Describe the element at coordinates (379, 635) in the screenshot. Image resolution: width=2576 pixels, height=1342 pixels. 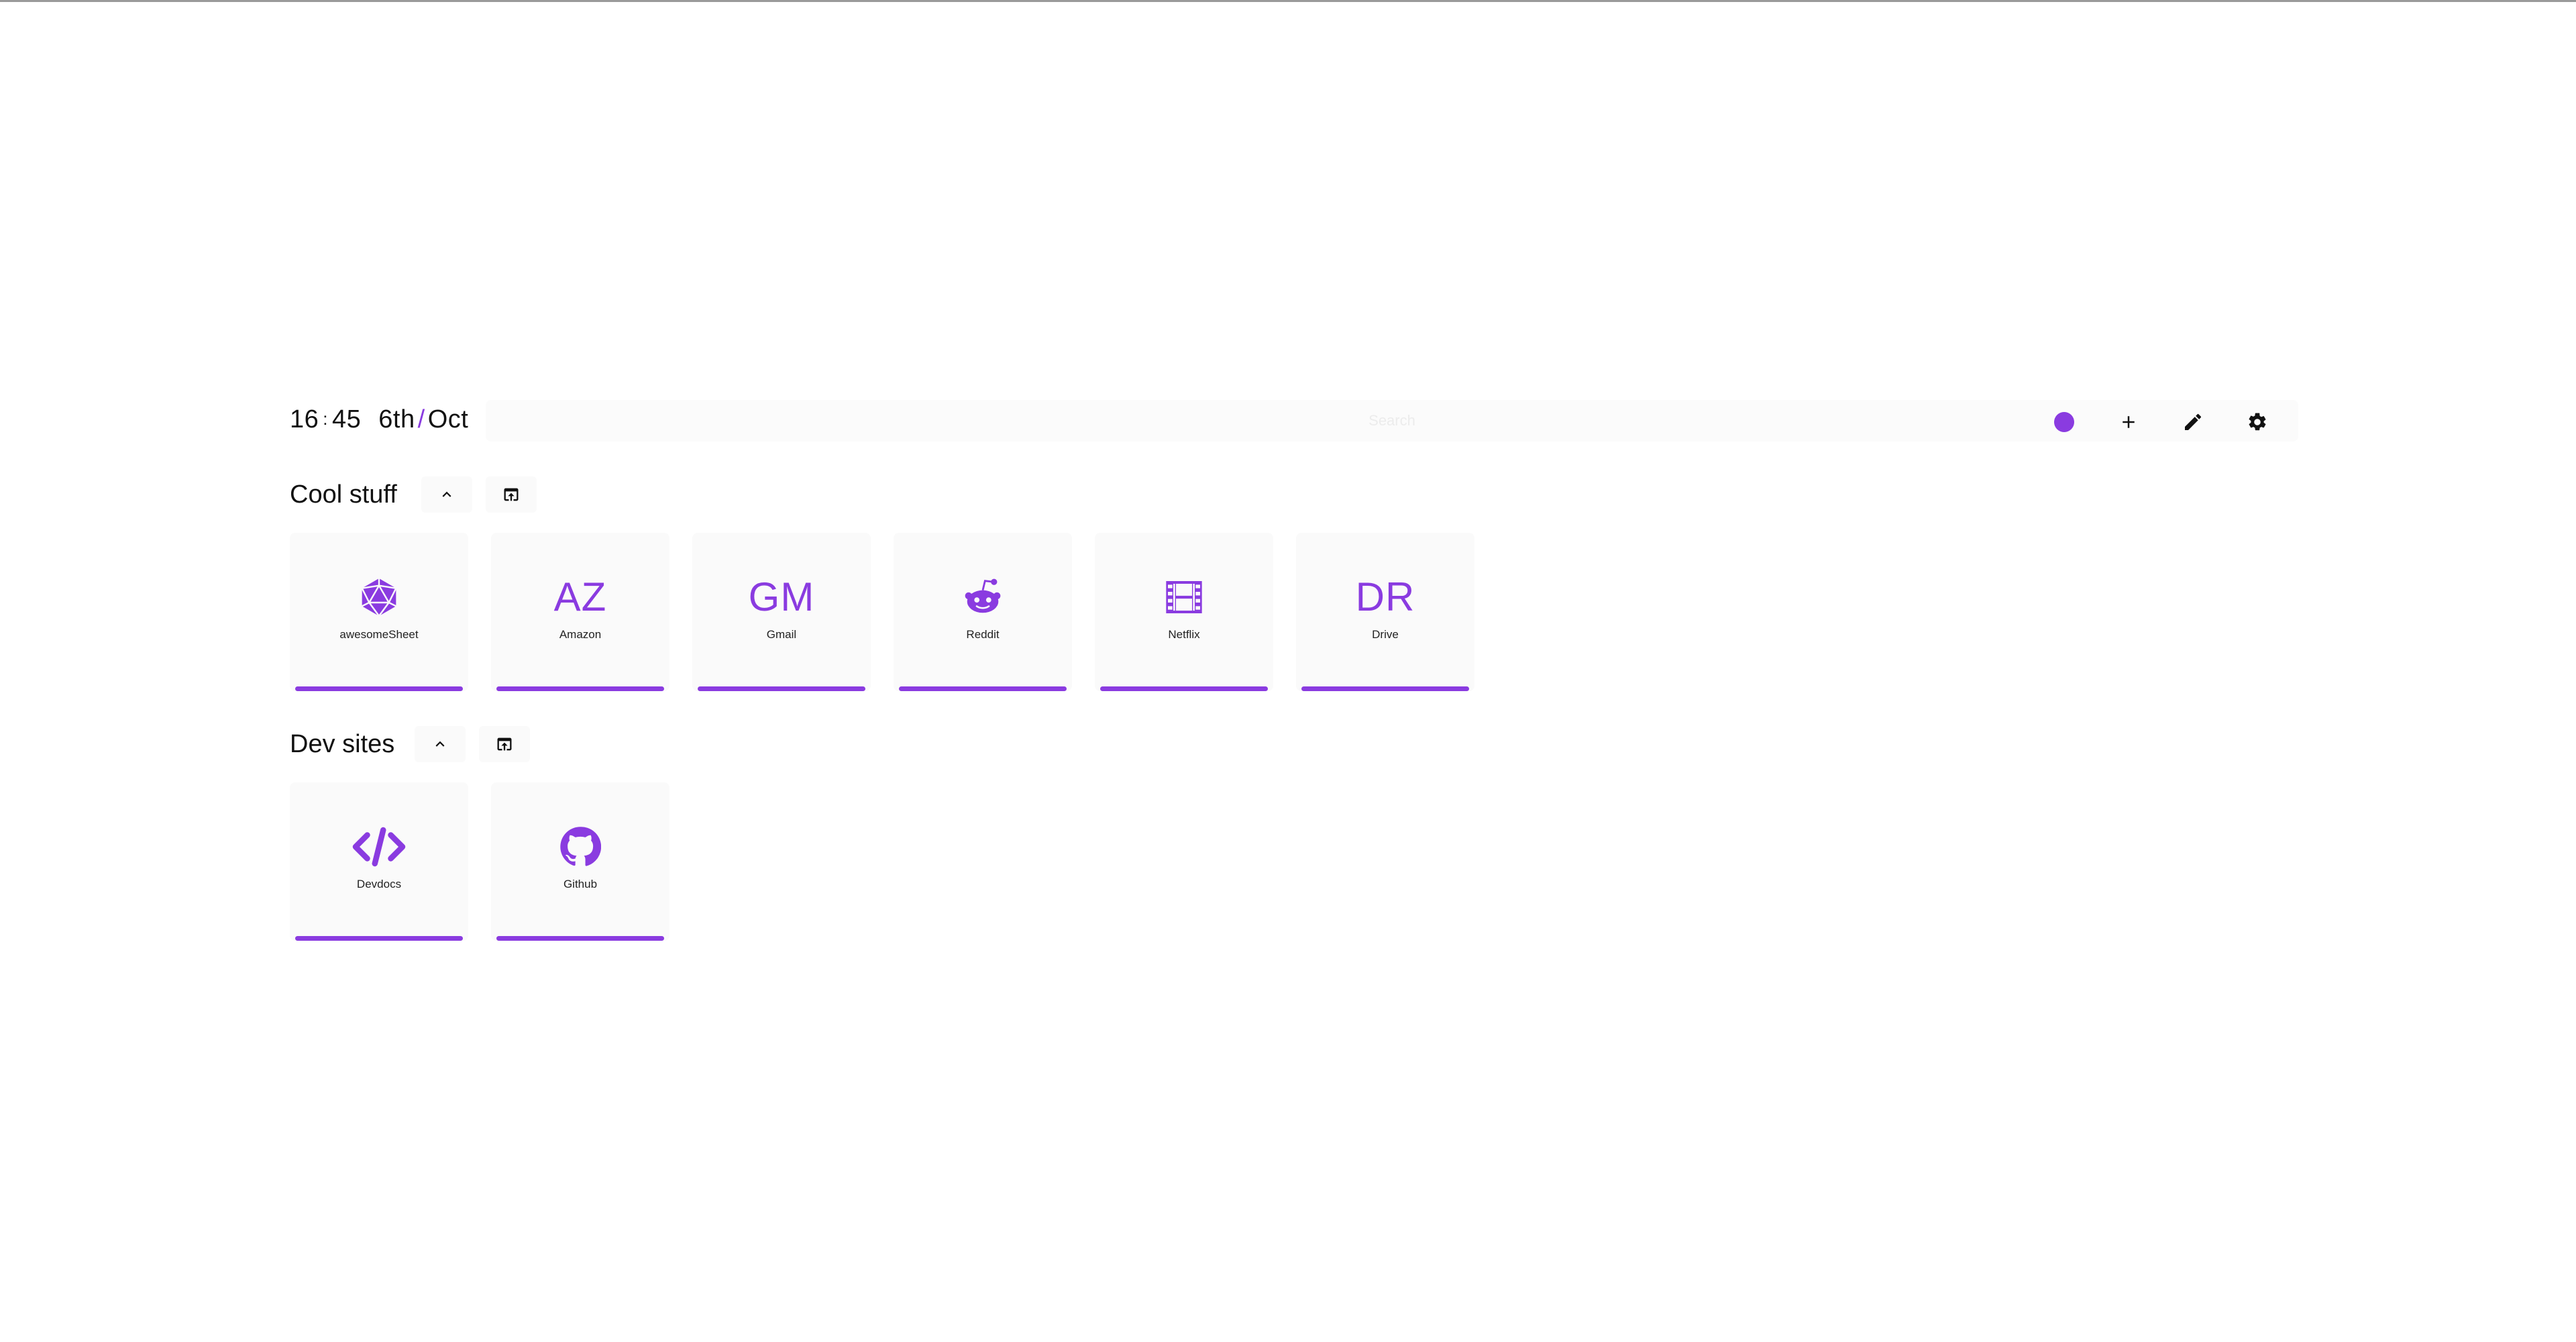
I see `bookmark-label: awesomeSheet` at that location.